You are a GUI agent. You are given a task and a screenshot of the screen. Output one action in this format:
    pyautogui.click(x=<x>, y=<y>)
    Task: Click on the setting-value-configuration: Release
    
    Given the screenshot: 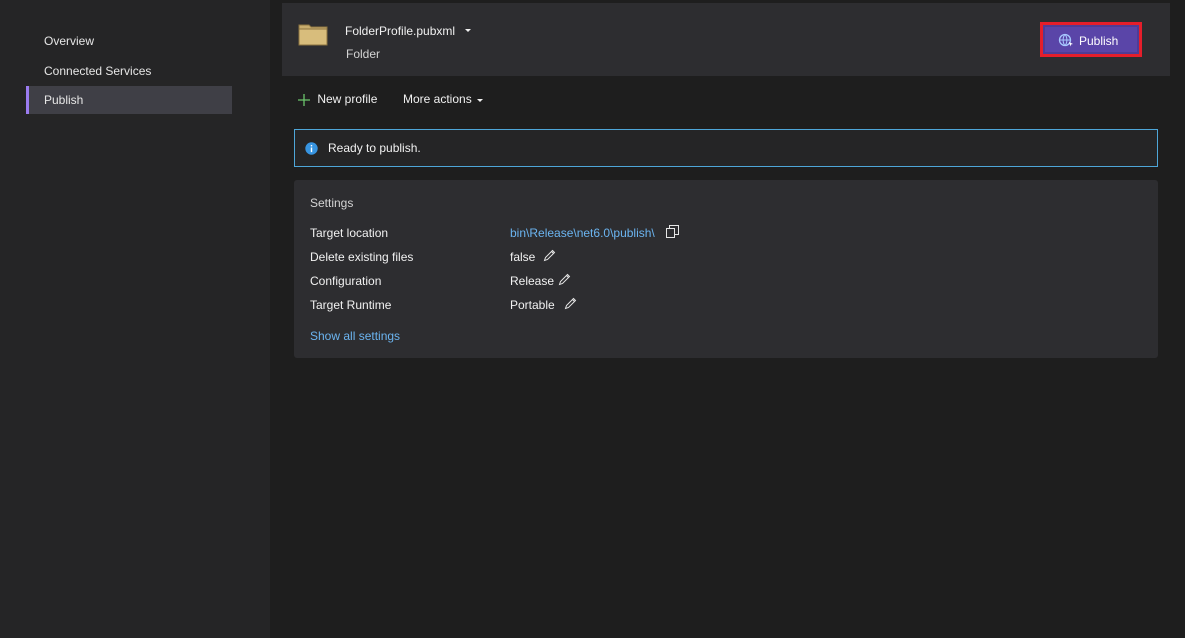 What is the action you would take?
    pyautogui.click(x=532, y=281)
    